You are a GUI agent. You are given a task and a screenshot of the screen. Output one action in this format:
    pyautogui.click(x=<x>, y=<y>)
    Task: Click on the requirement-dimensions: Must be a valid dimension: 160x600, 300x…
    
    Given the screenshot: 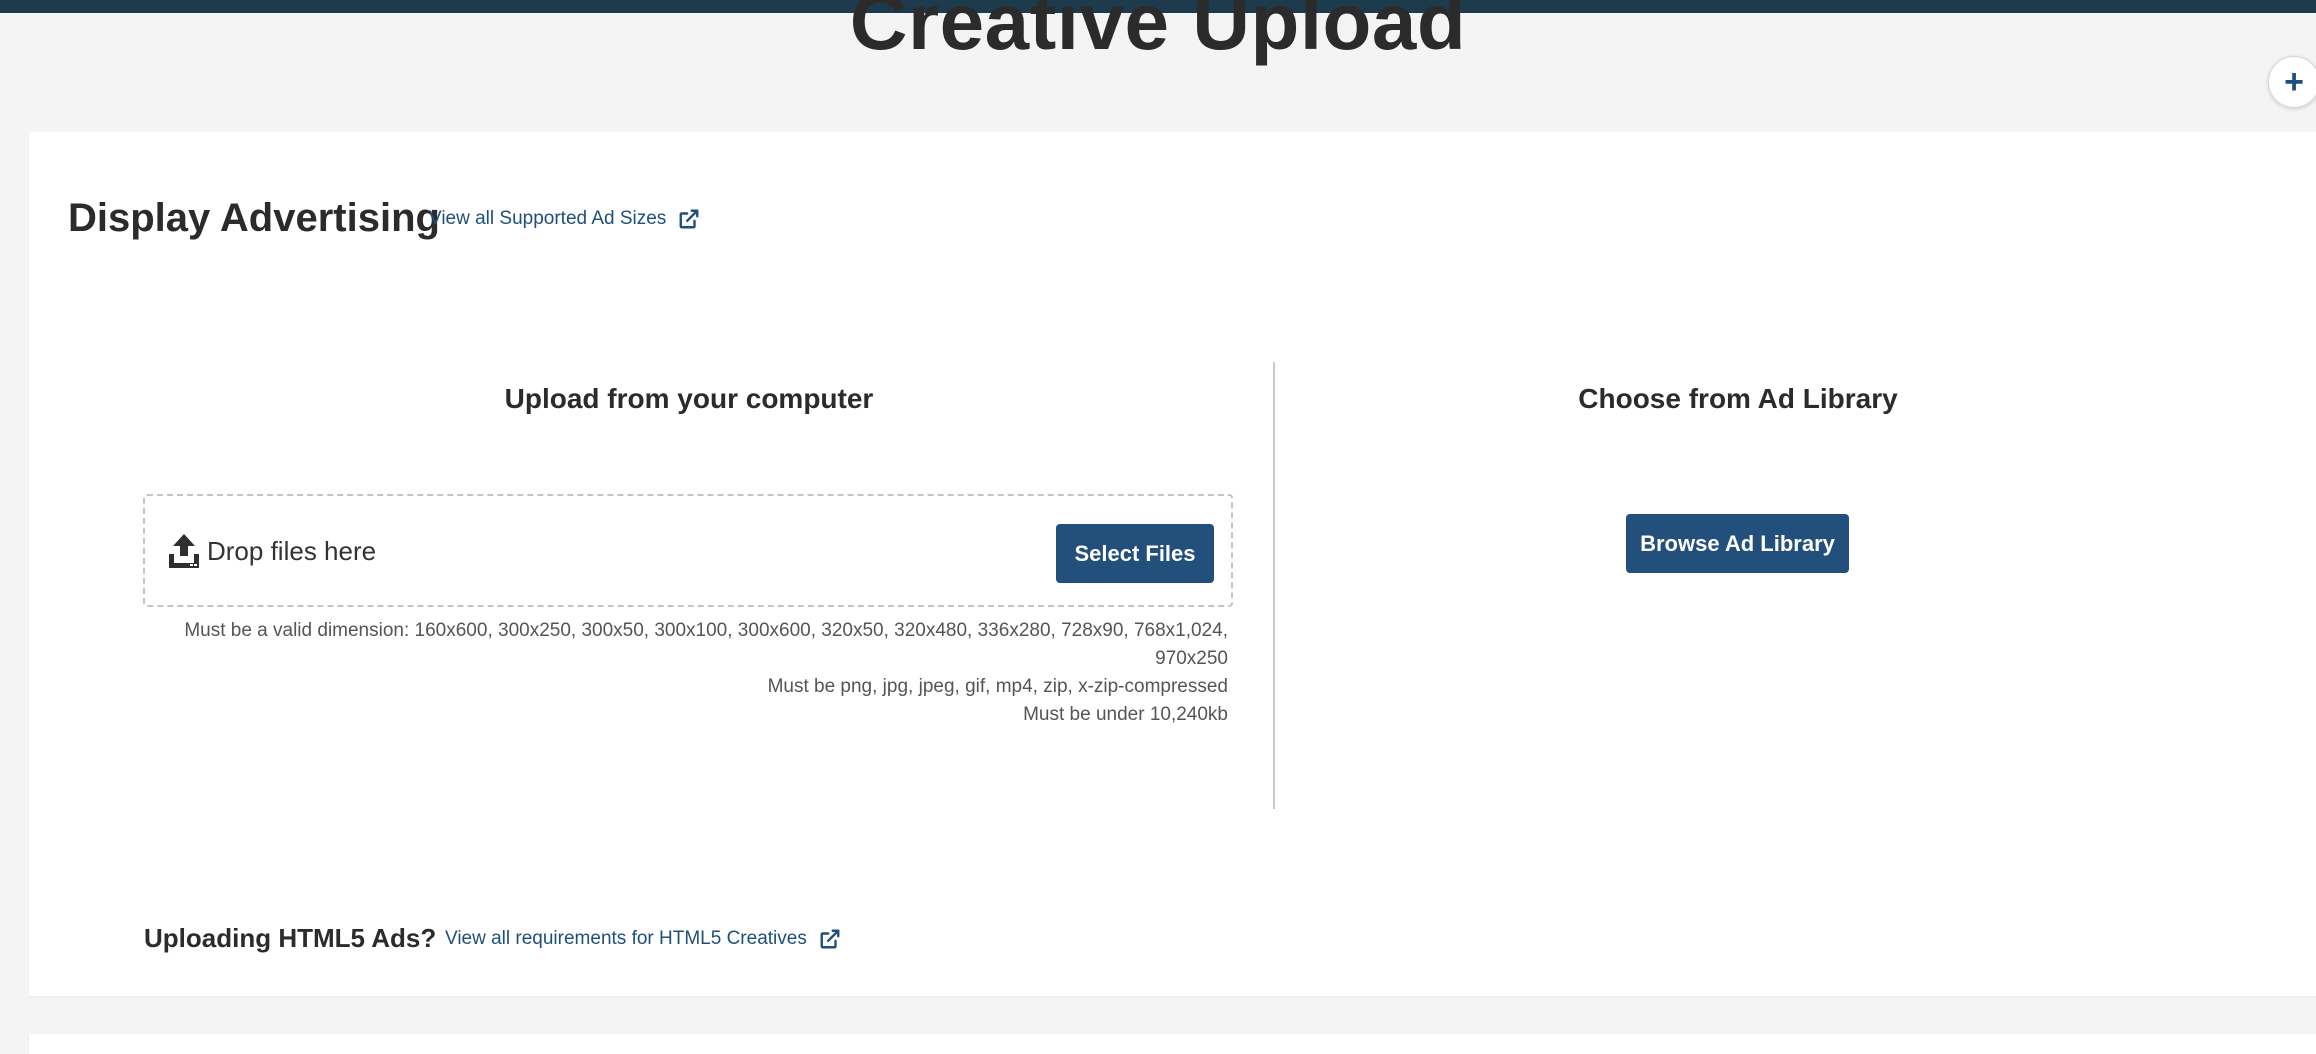 What is the action you would take?
    pyautogui.click(x=706, y=630)
    